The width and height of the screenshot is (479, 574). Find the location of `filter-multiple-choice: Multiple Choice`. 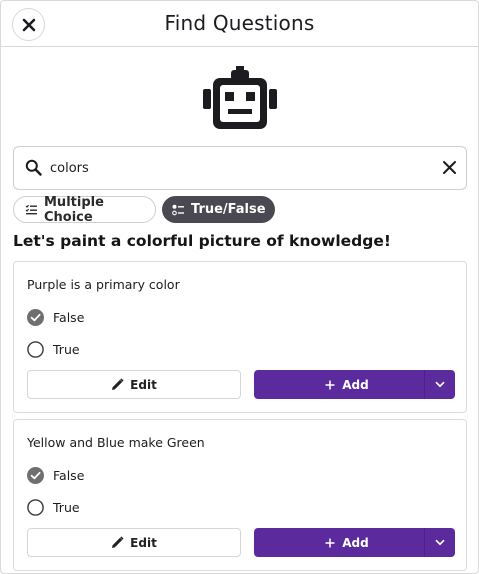

filter-multiple-choice: Multiple Choice is located at coordinates (84, 209).